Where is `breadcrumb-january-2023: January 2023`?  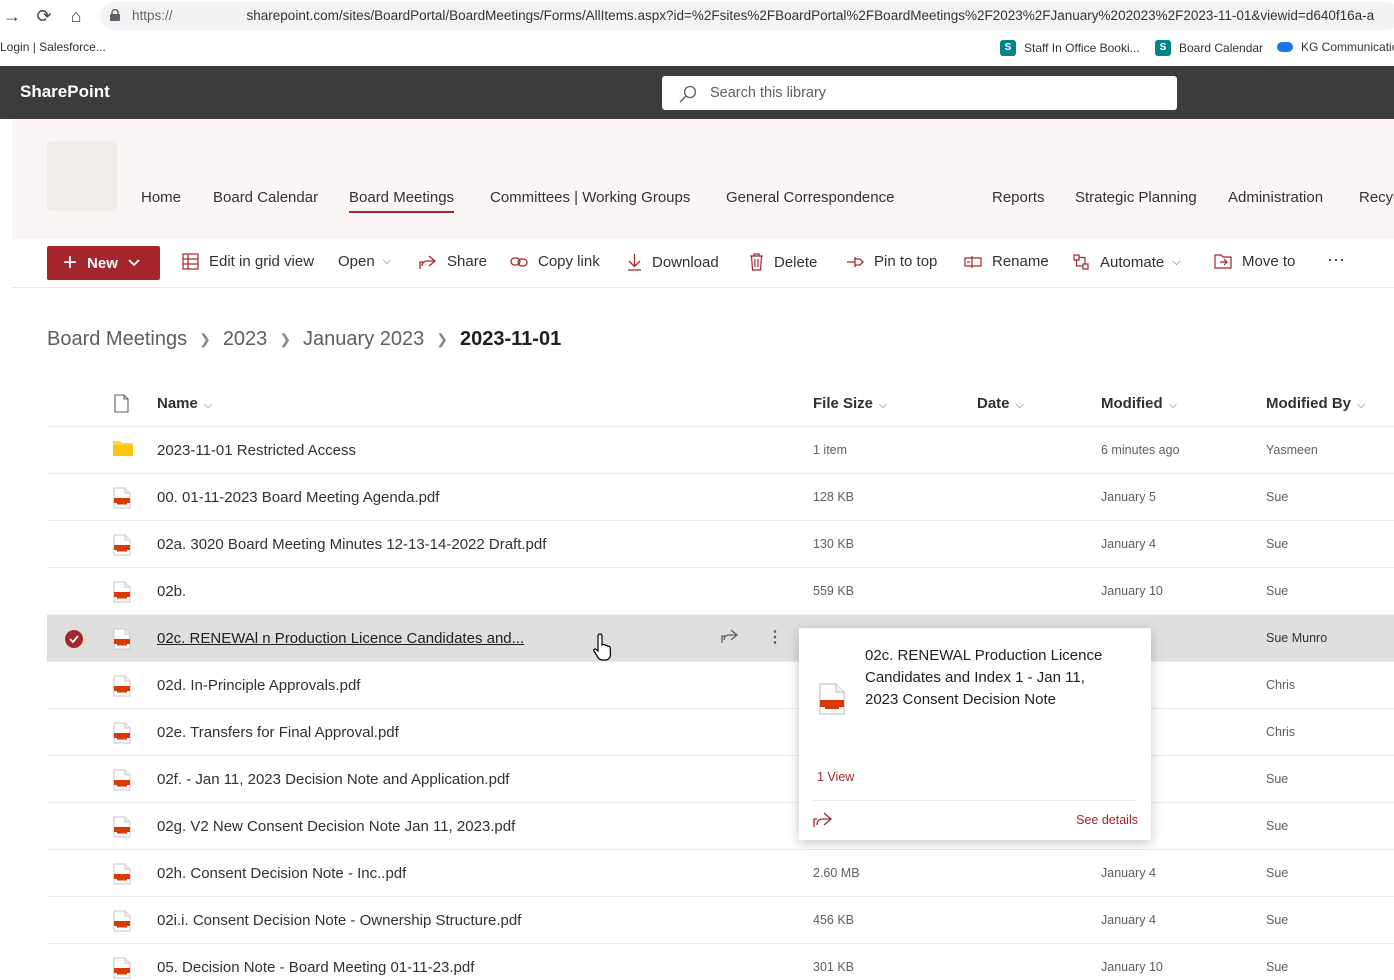
breadcrumb-january-2023: January 2023 is located at coordinates (363, 339).